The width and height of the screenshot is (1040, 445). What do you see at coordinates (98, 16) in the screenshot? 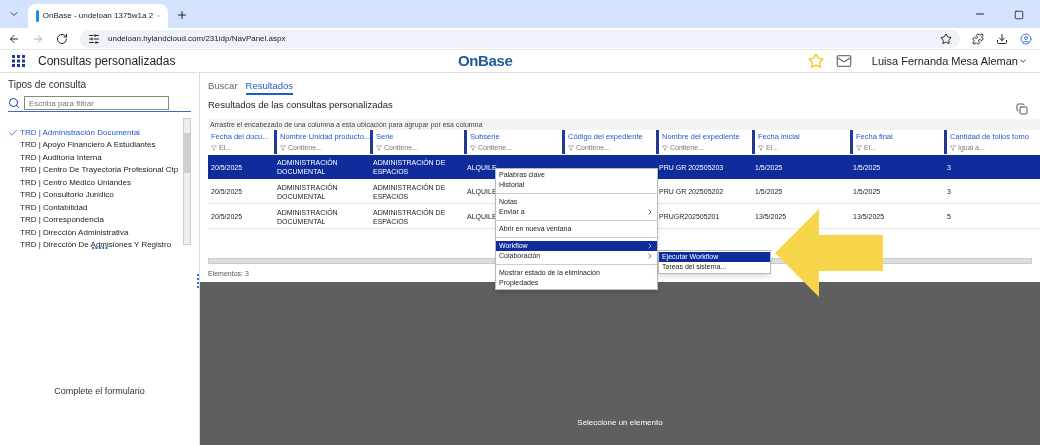
I see `tab-title: OnBase - undeloan 1375w1a 2` at bounding box center [98, 16].